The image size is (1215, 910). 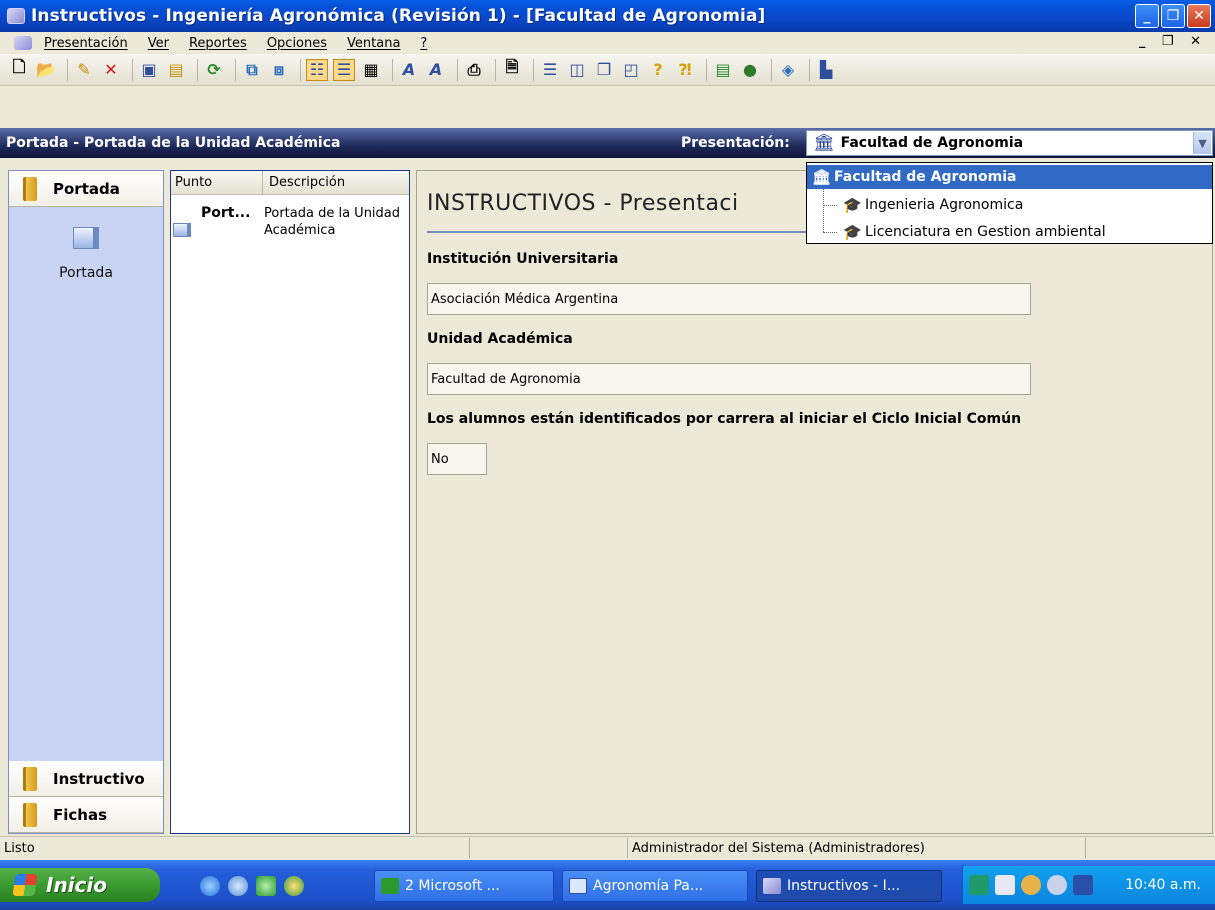 What do you see at coordinates (729, 379) in the screenshot?
I see `field-unidad: Facultad de Agronomia` at bounding box center [729, 379].